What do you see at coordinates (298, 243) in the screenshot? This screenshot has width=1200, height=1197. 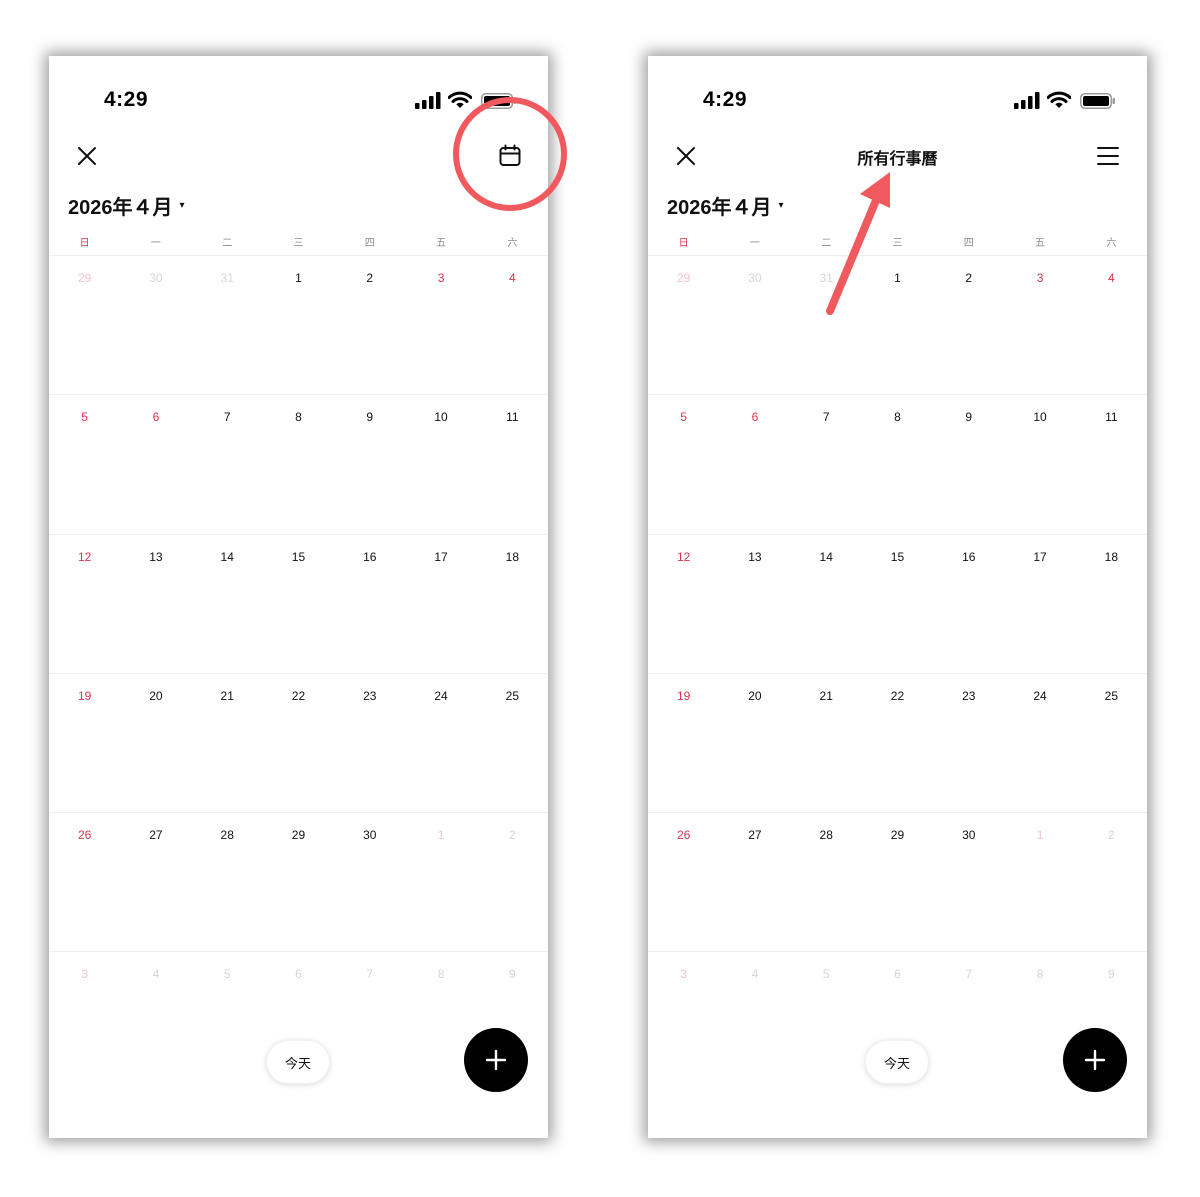 I see `weekday-label: 三` at bounding box center [298, 243].